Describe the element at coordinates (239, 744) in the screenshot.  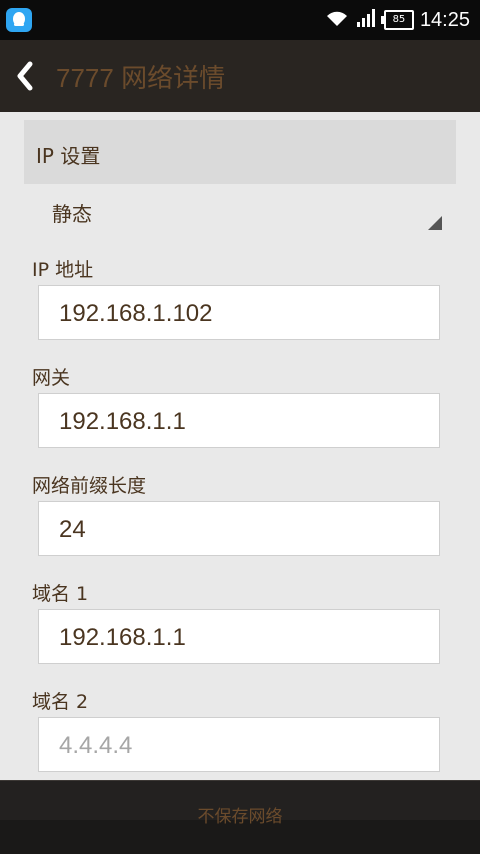
I see `dns2-input: 4.4.4.4` at that location.